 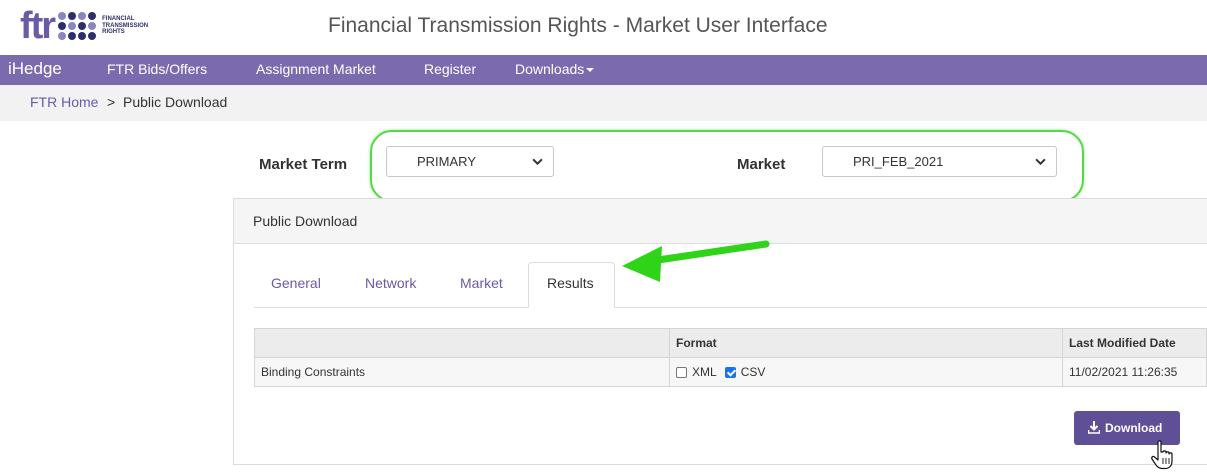 I want to click on table-header-last-modified: Last Modified Date, so click(x=1134, y=343).